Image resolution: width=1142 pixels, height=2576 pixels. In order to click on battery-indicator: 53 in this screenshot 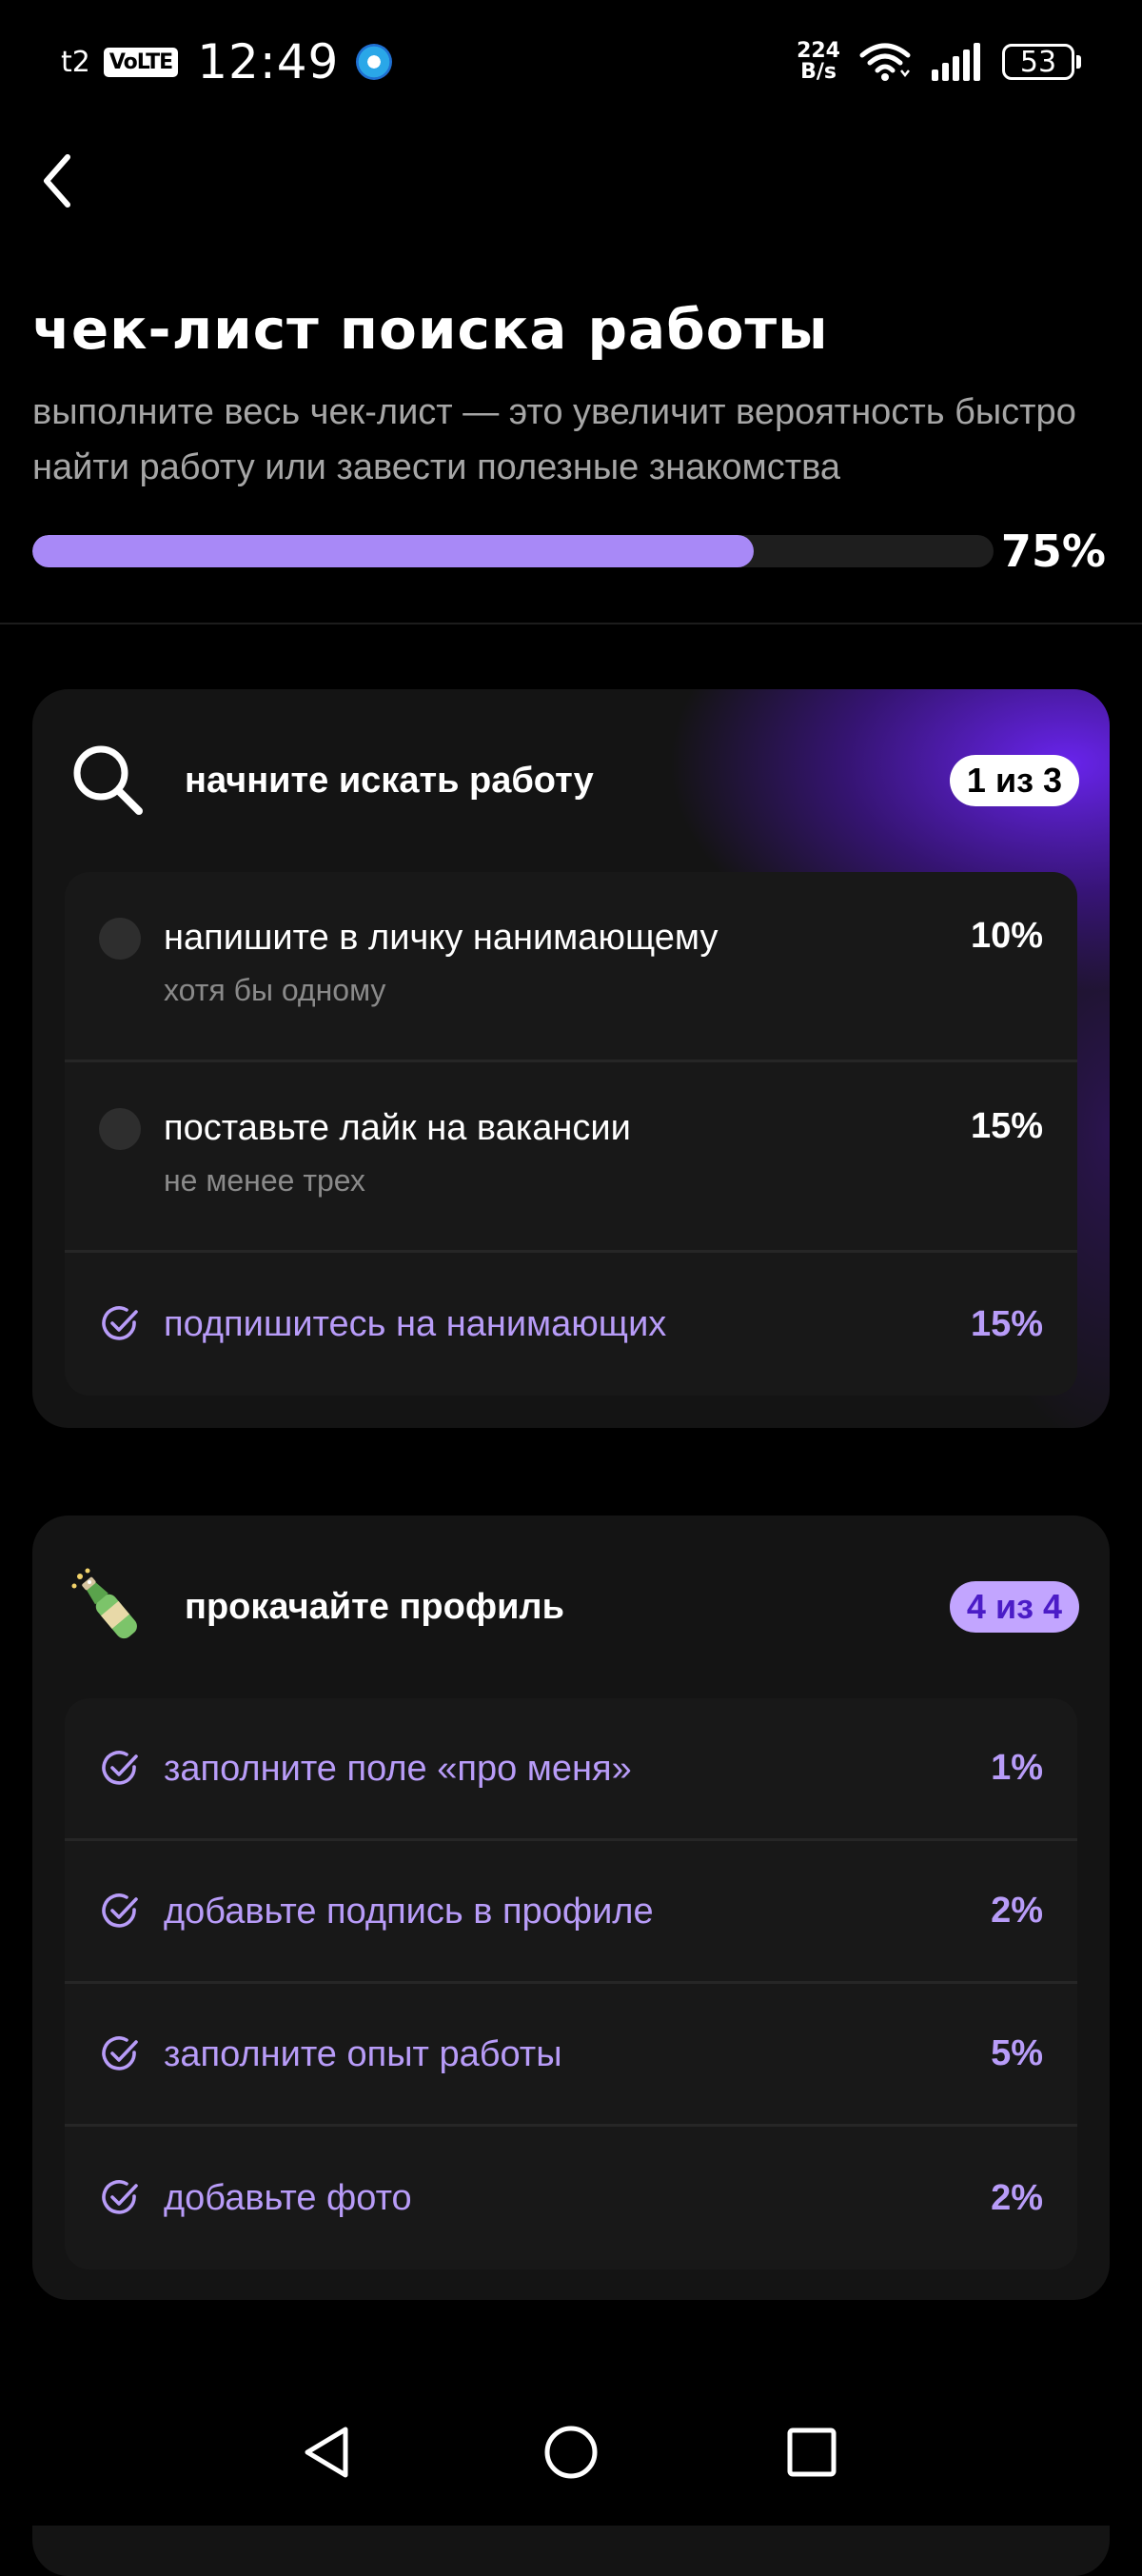, I will do `click(1041, 62)`.